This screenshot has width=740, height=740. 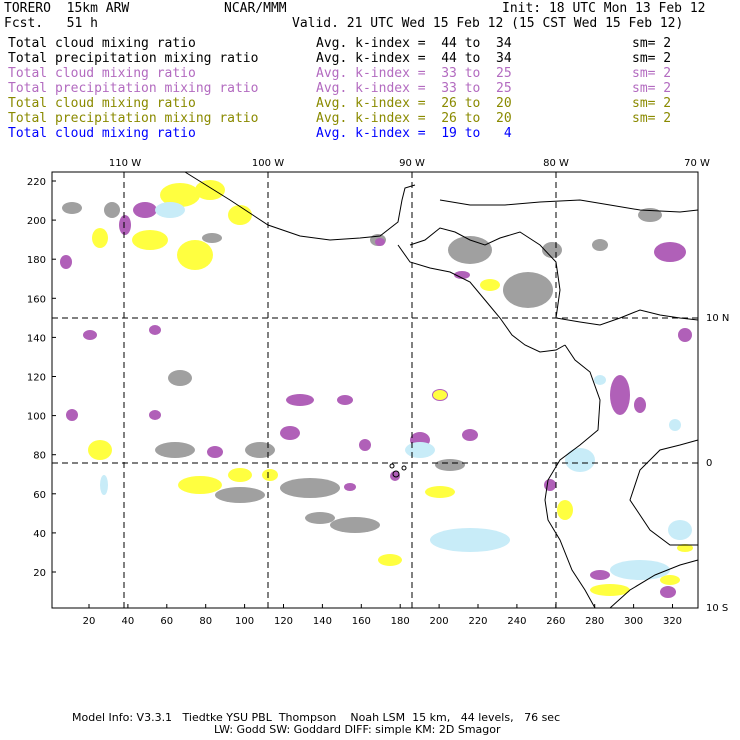 What do you see at coordinates (268, 163) in the screenshot?
I see `lon-label: 100 W` at bounding box center [268, 163].